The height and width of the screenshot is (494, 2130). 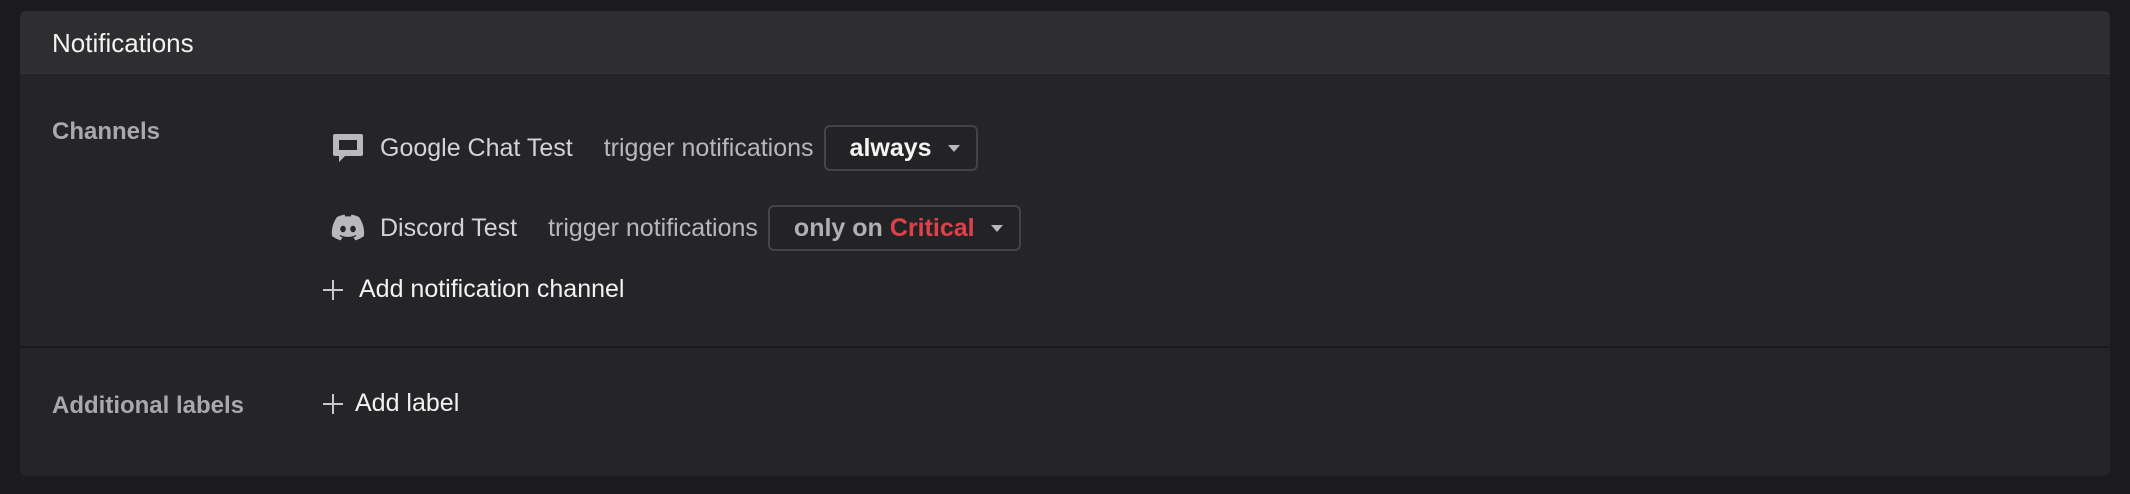 I want to click on section-divider, so click(x=1065, y=347).